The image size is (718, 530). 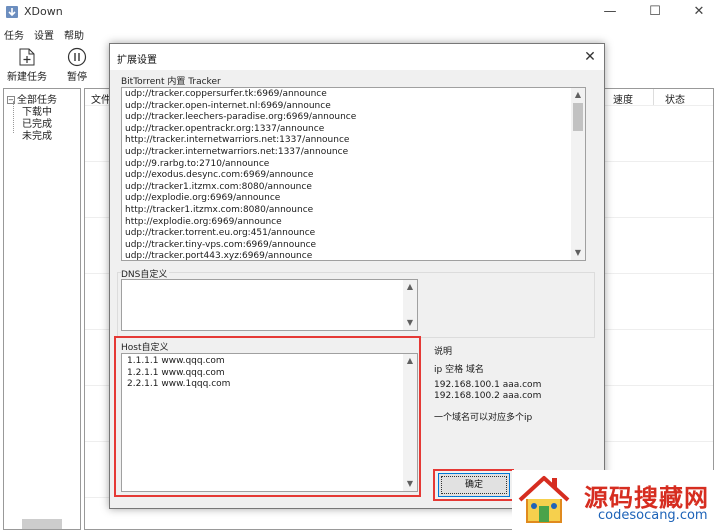 What do you see at coordinates (203, 198) in the screenshot?
I see `text-line: udp://explodie.org:6969/announce` at bounding box center [203, 198].